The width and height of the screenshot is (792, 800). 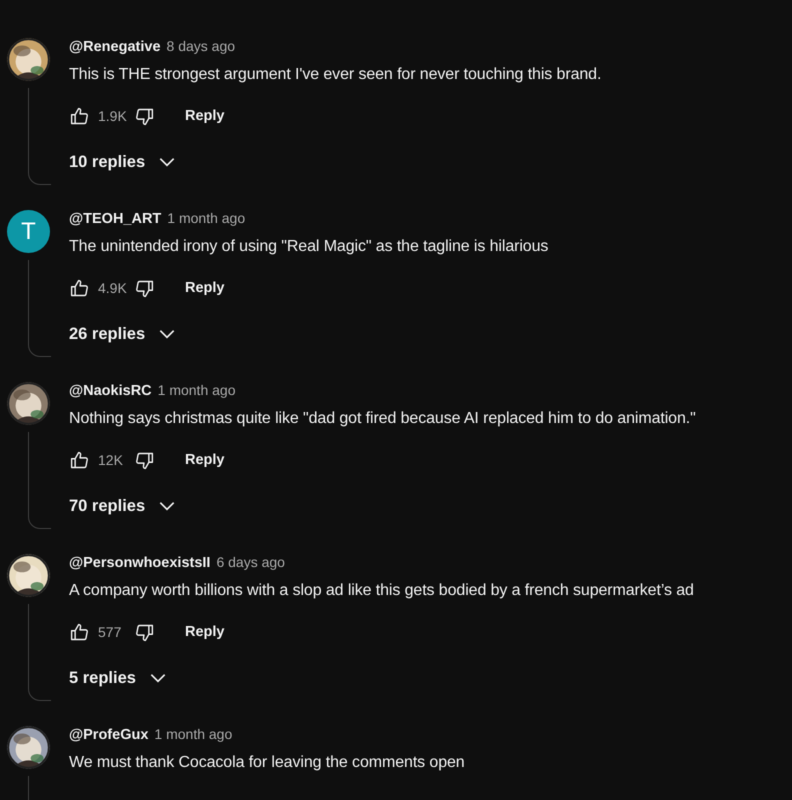 I want to click on comment-text: Nothing says christmas quite like "dad got fired because AI replaced him to do animation.", so click(x=383, y=419).